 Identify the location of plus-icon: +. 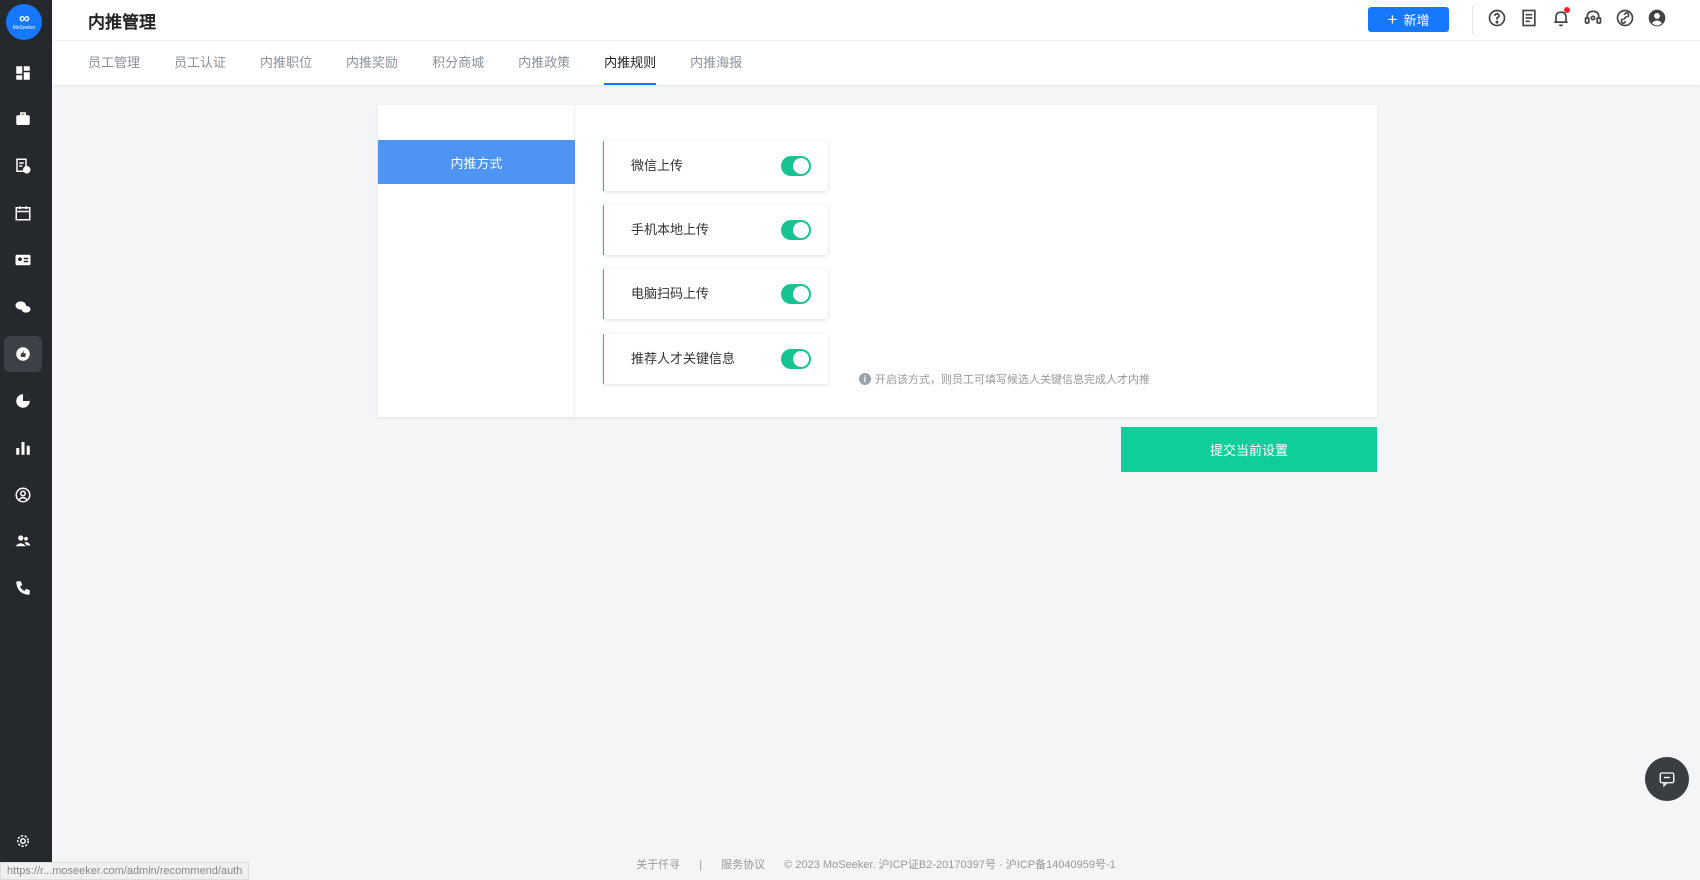
(1392, 19).